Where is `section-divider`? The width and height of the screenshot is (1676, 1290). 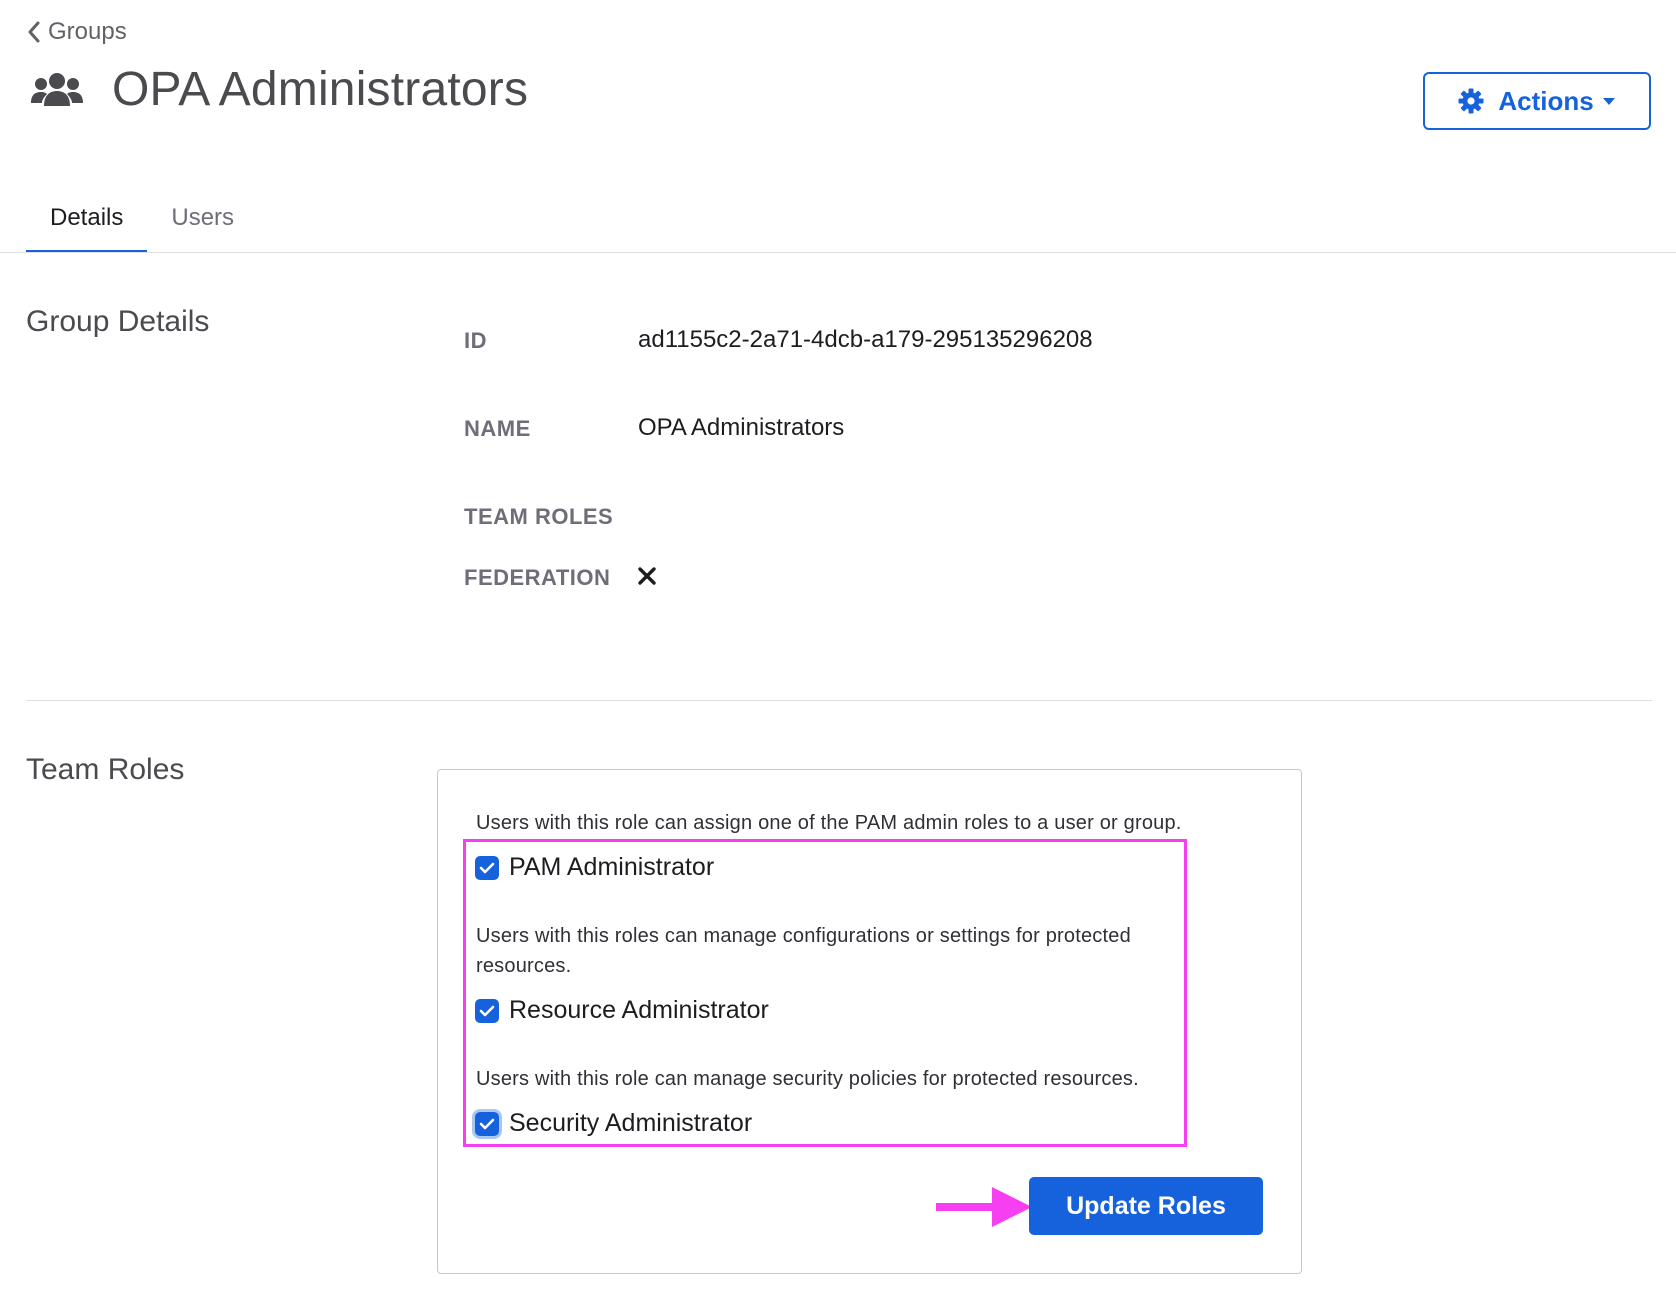
section-divider is located at coordinates (839, 700).